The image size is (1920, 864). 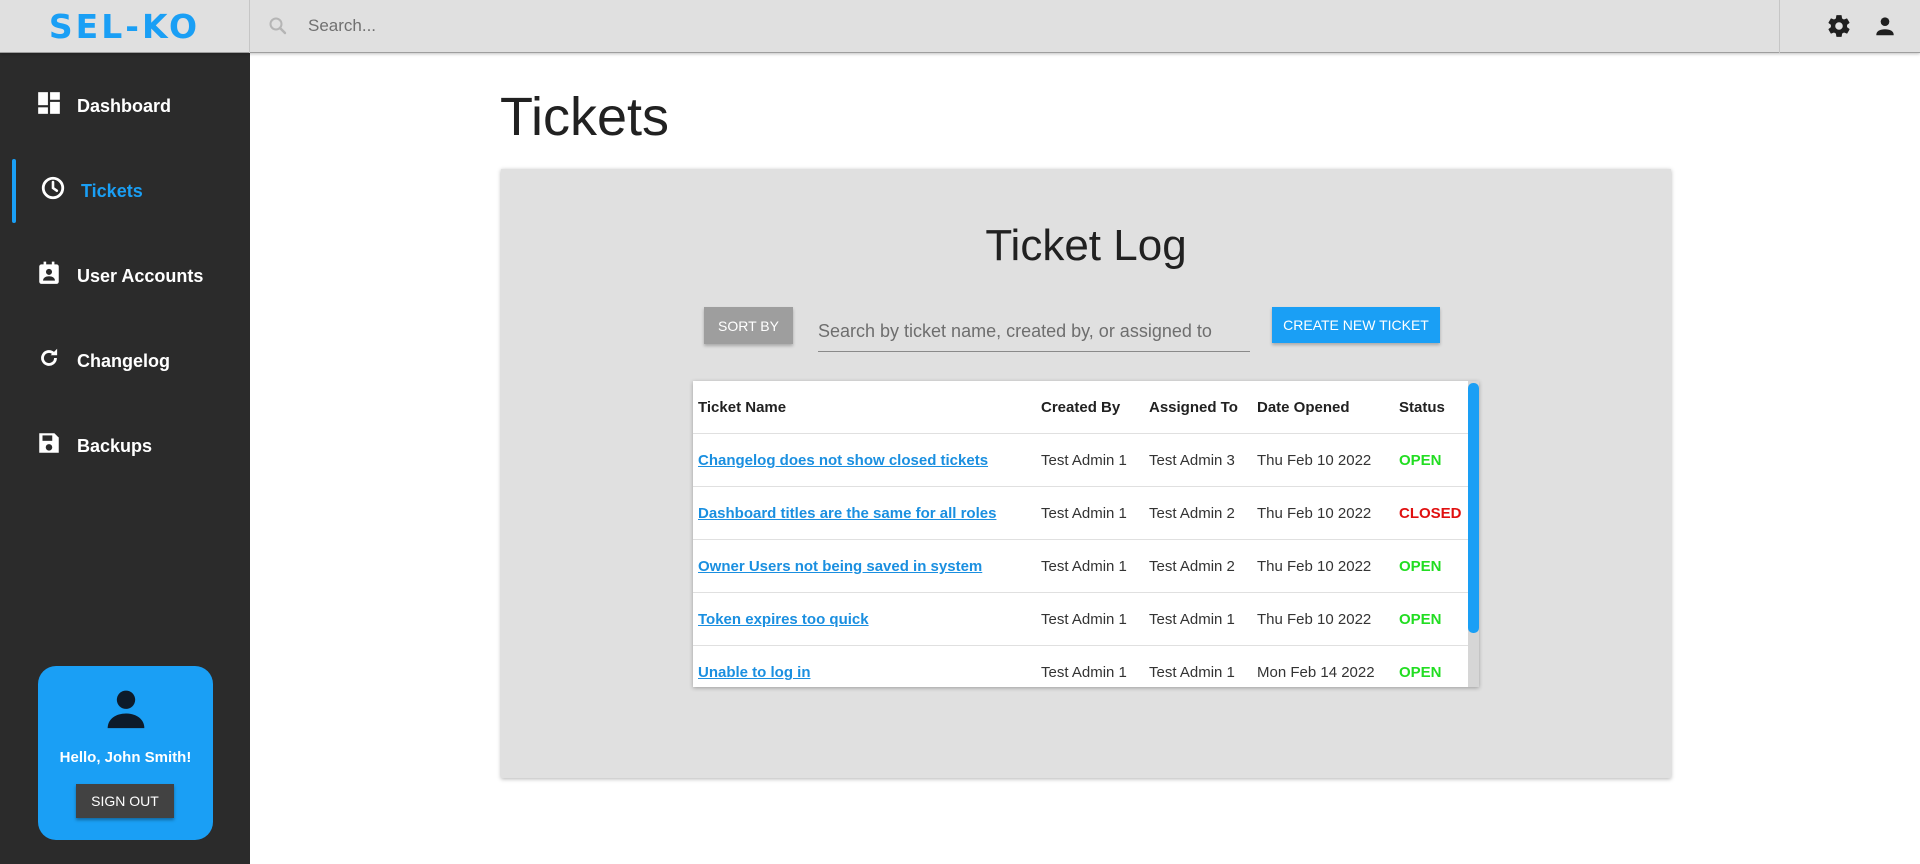 I want to click on create-ticket-button: CREATE NEW TICKET, so click(x=1356, y=325).